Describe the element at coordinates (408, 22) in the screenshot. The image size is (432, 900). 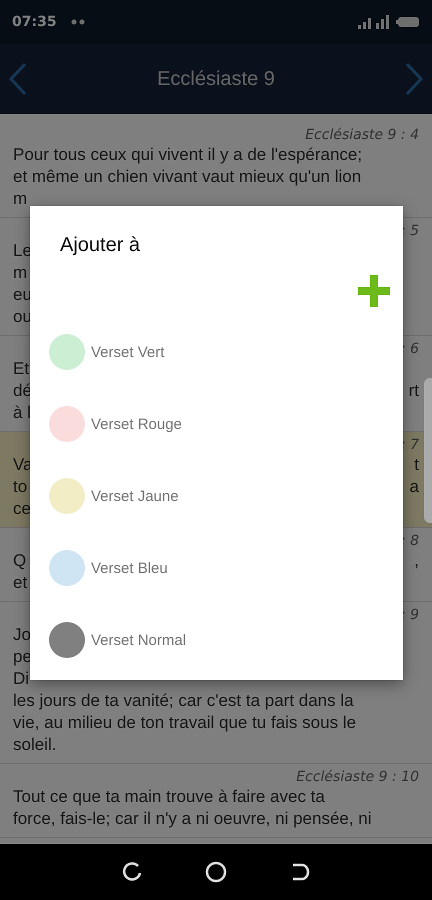
I see `battery-icon` at that location.